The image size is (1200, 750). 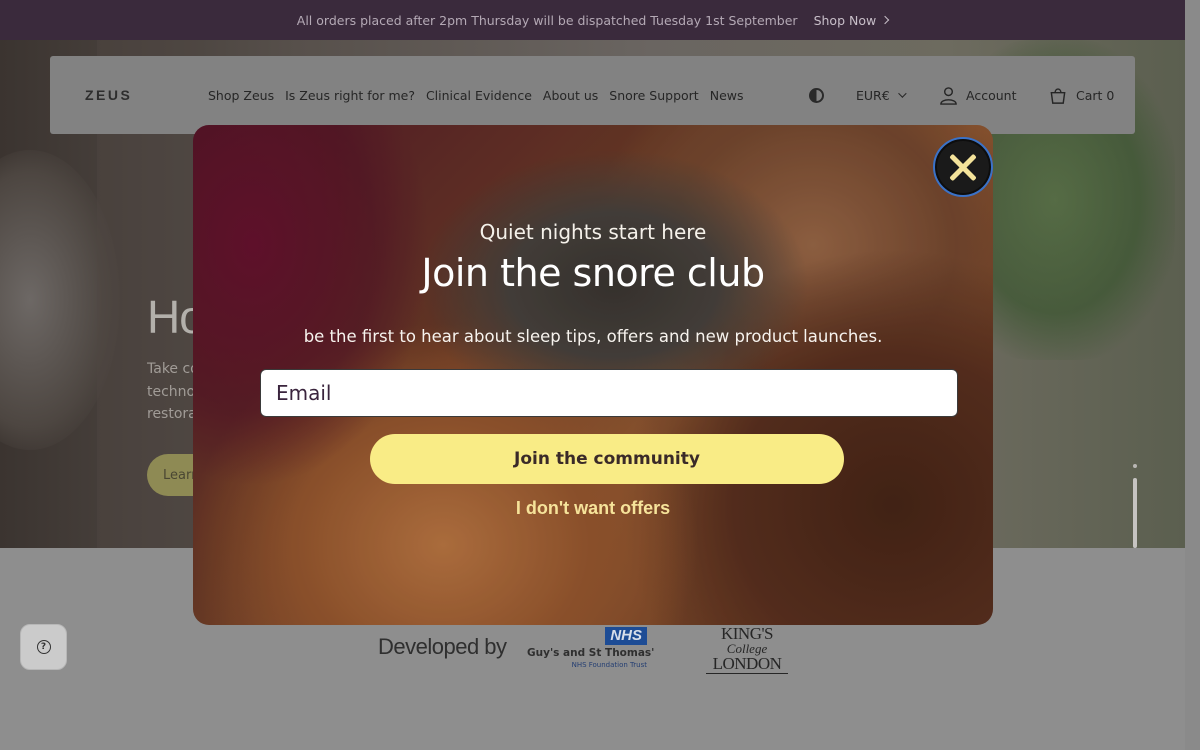 I want to click on cart-label: Cart 0, so click(x=1095, y=95).